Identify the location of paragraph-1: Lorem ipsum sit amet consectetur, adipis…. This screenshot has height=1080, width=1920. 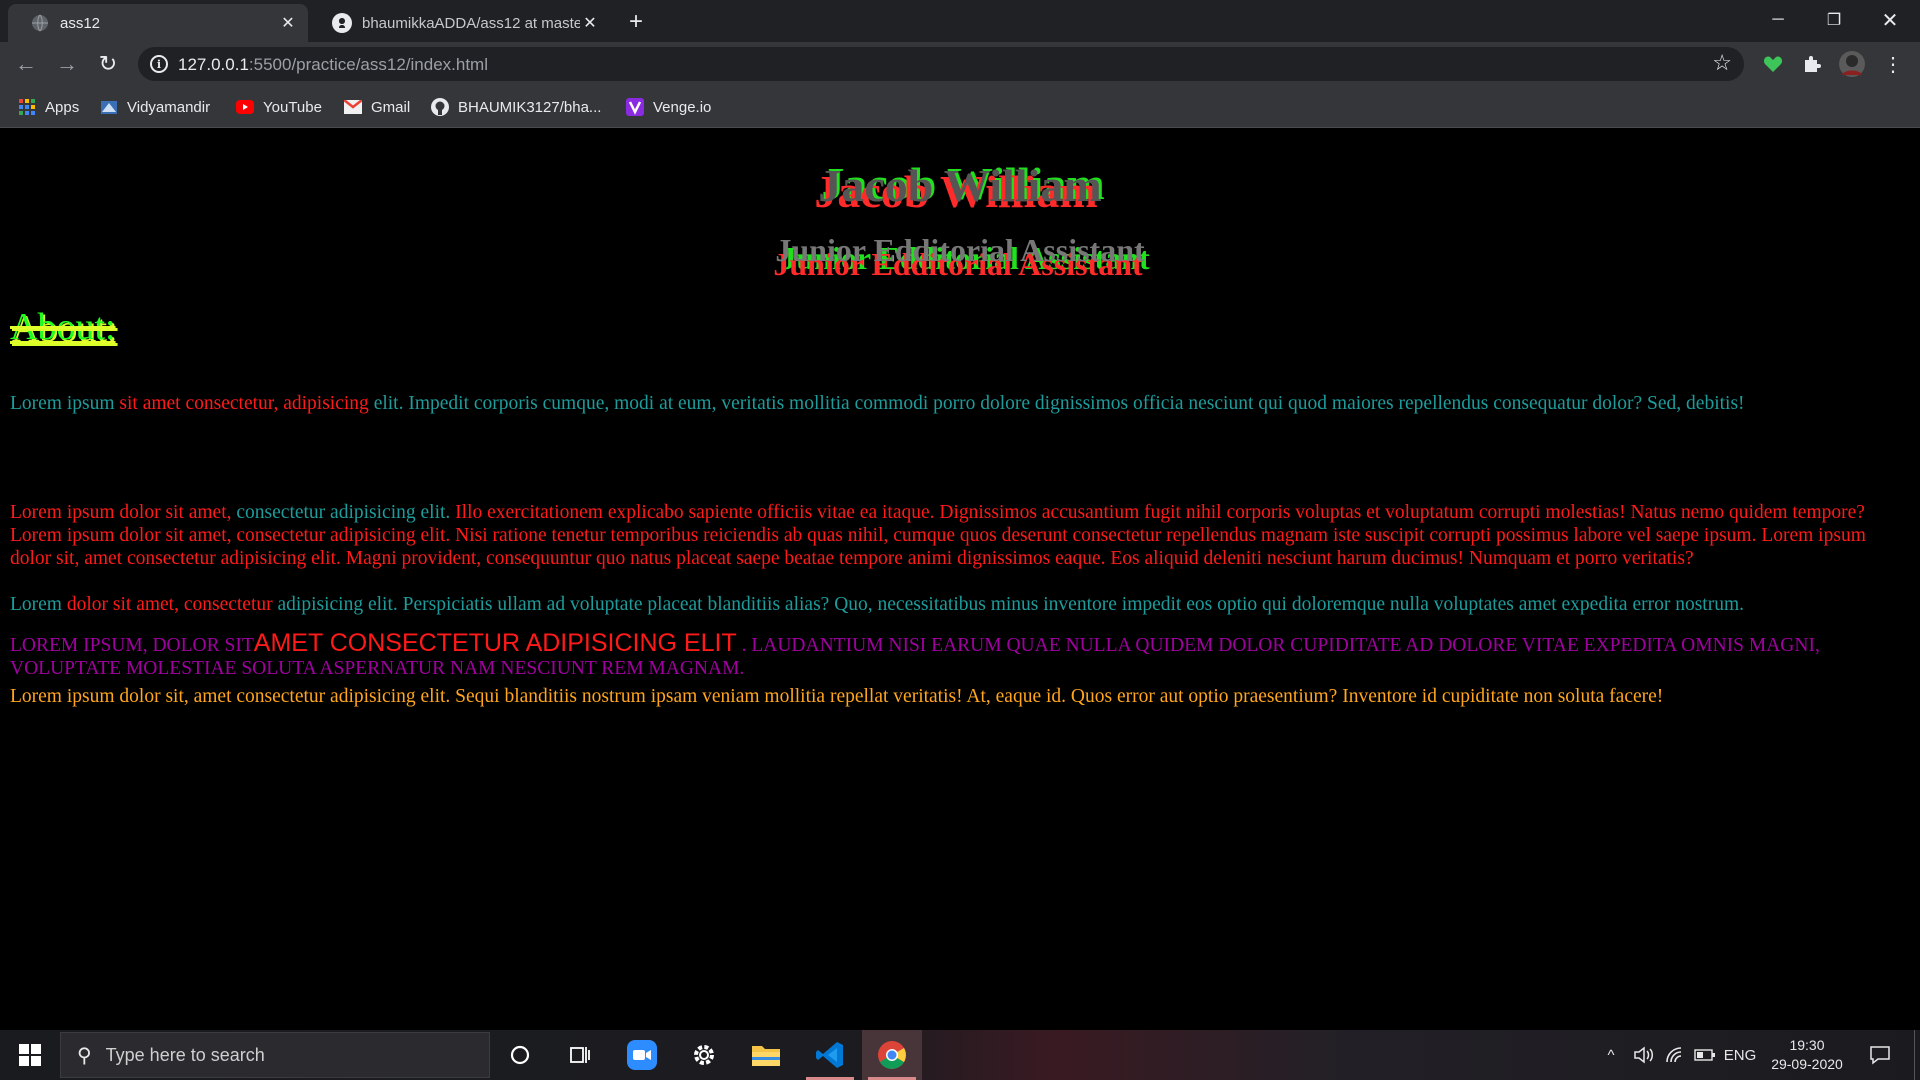
(877, 403).